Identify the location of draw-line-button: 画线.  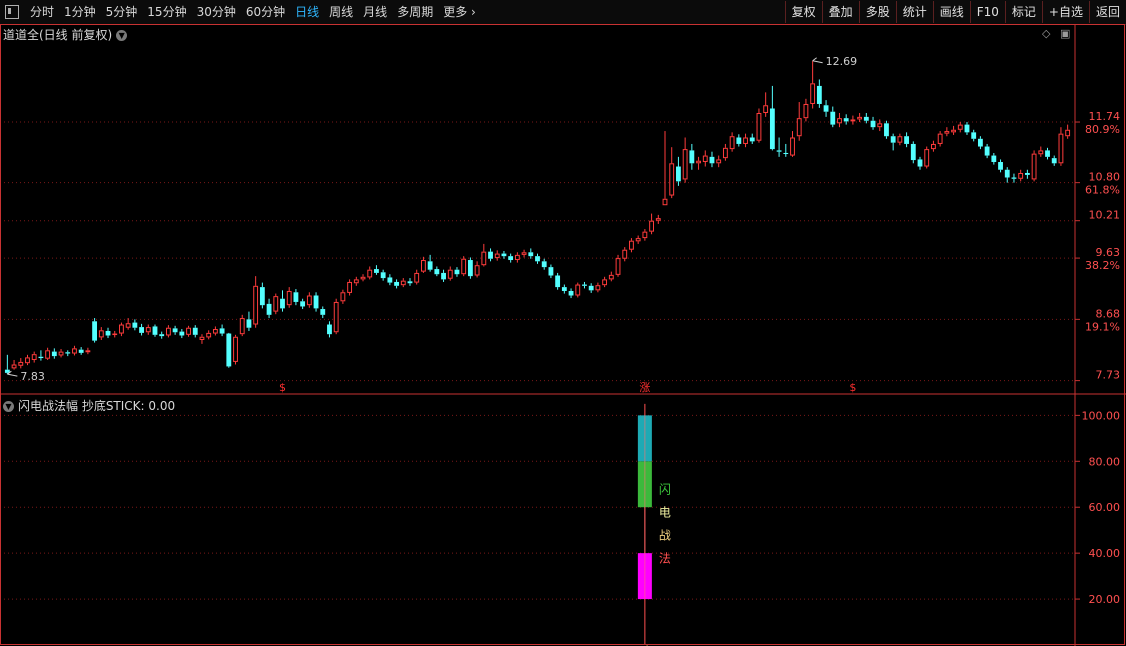
(951, 12).